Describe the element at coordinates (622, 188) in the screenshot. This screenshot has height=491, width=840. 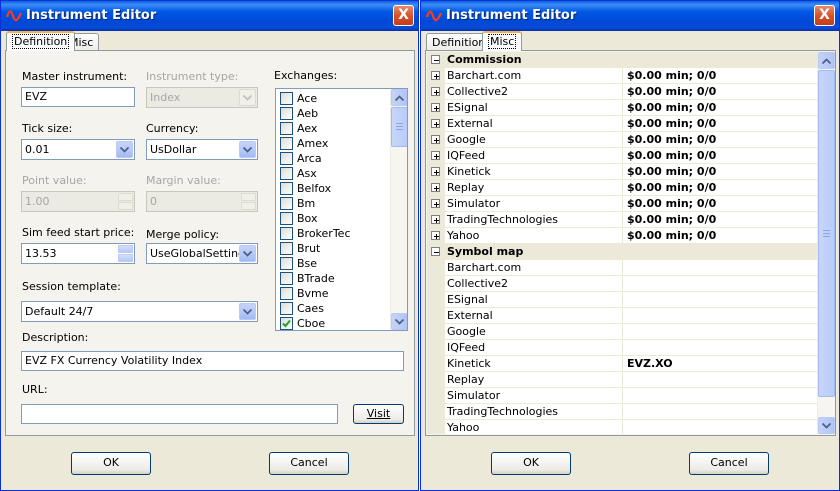
I see `property-row: Replay $0.00 min; 0/0` at that location.